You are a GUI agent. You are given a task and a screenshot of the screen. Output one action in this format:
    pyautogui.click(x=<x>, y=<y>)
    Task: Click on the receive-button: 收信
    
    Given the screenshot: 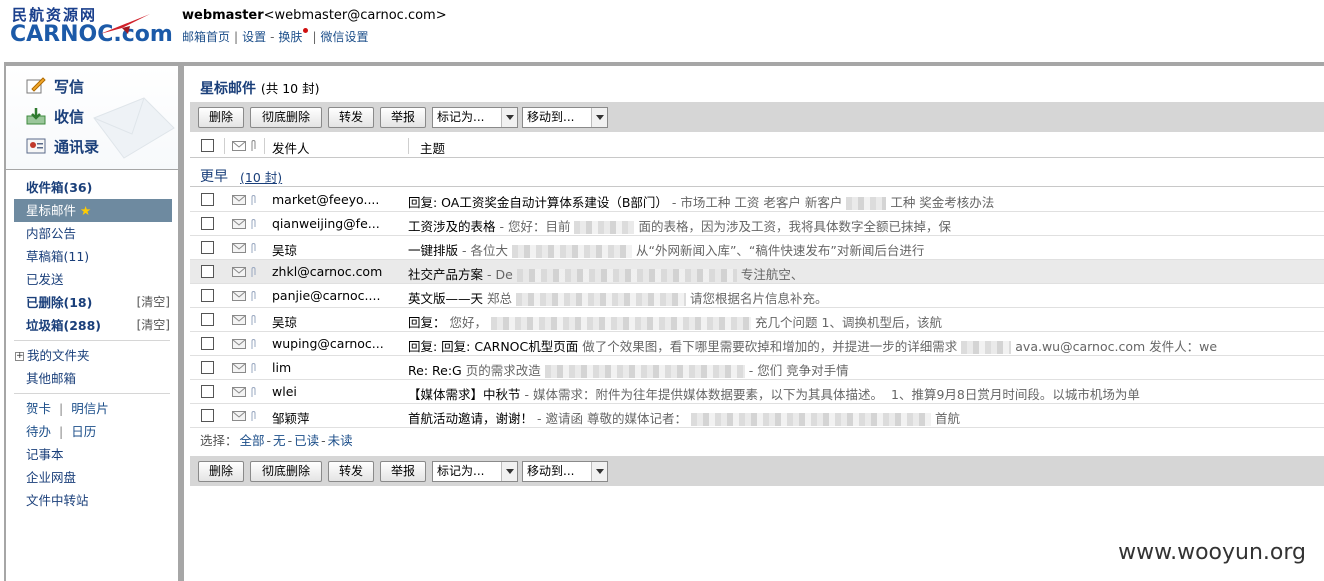 What is the action you would take?
    pyautogui.click(x=55, y=116)
    